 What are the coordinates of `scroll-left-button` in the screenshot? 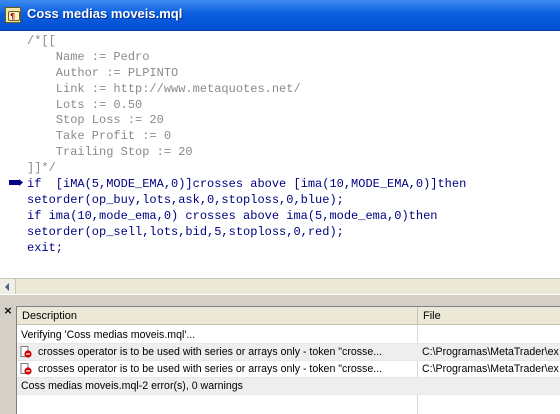 It's located at (8, 287).